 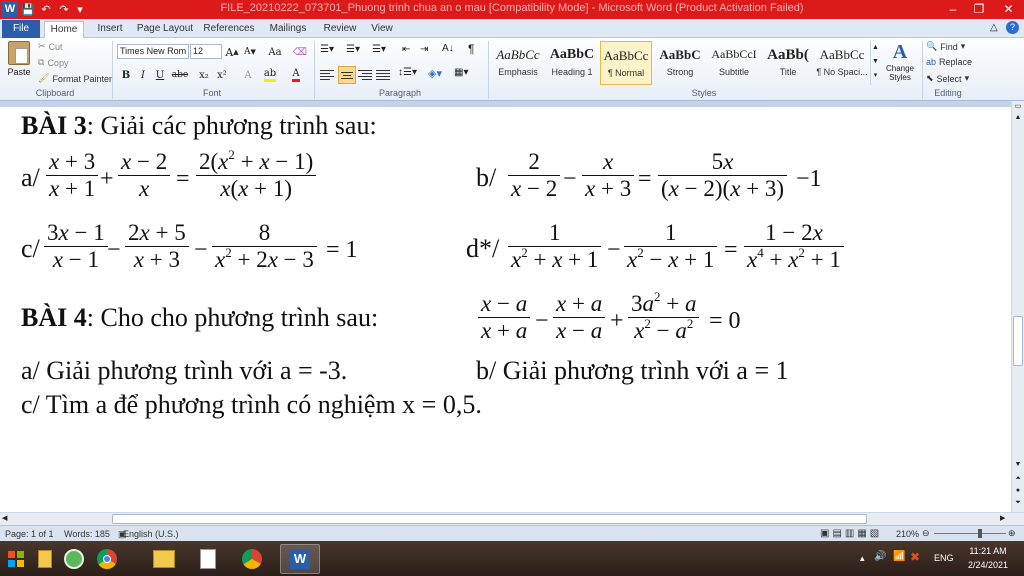 What do you see at coordinates (907, 534) in the screenshot?
I see `zoom-level: 210%` at bounding box center [907, 534].